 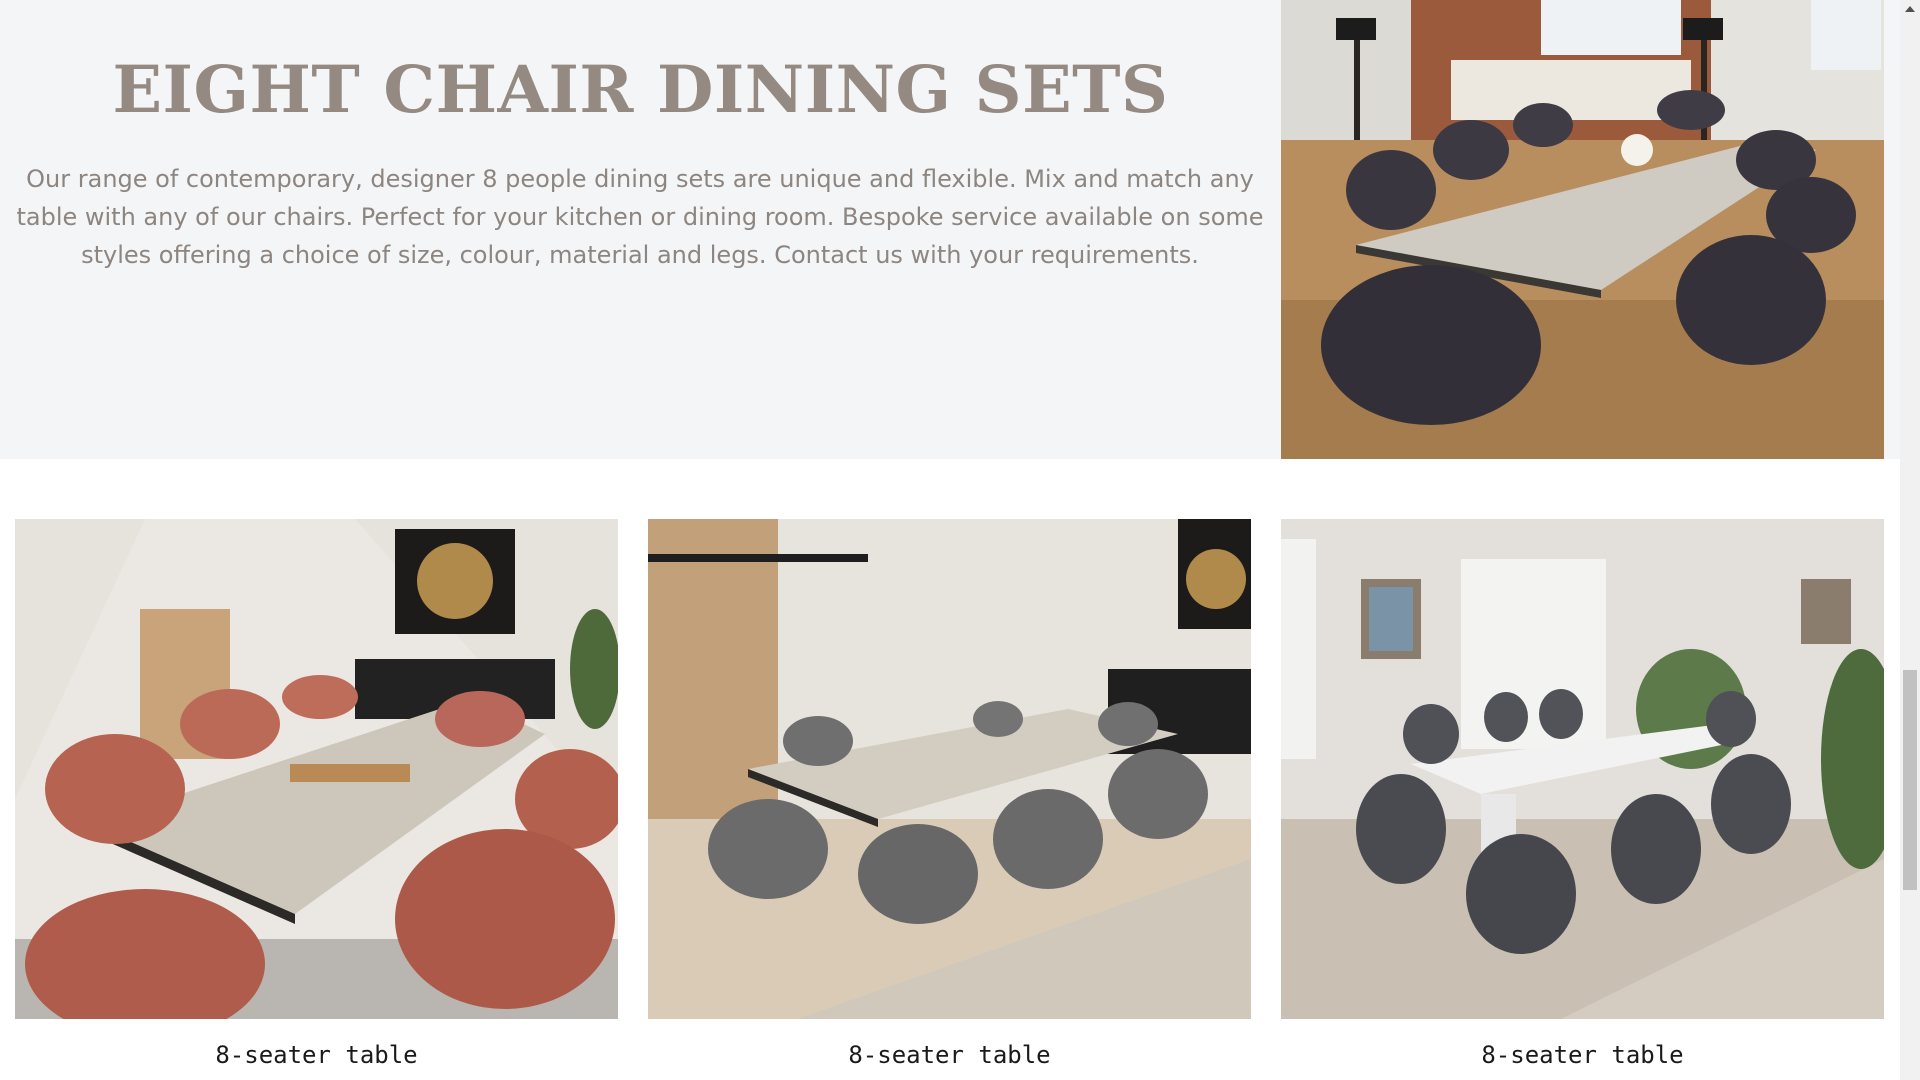 What do you see at coordinates (1582, 229) in the screenshot?
I see `hero-image` at bounding box center [1582, 229].